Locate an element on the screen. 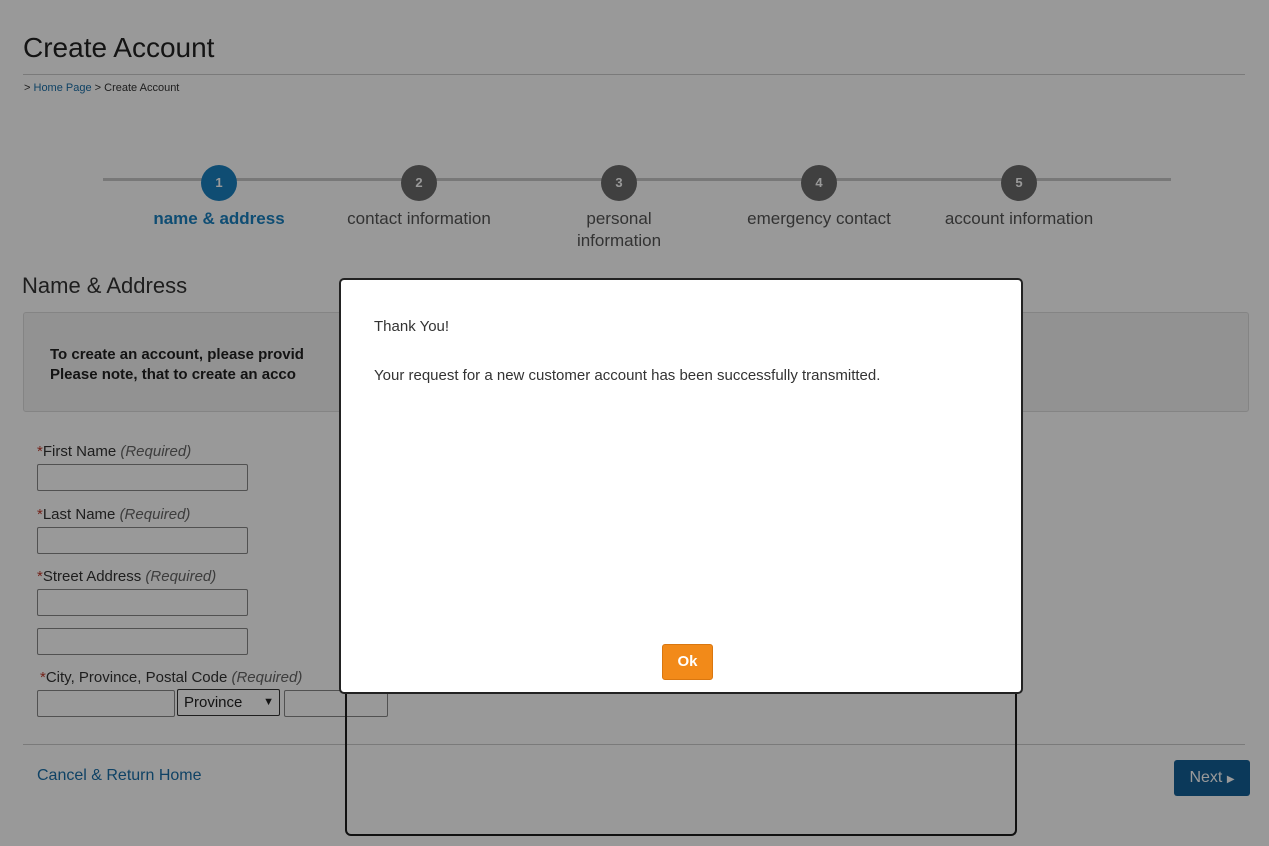 This screenshot has width=1269, height=846. dialog-title: Thank You! is located at coordinates (412, 326).